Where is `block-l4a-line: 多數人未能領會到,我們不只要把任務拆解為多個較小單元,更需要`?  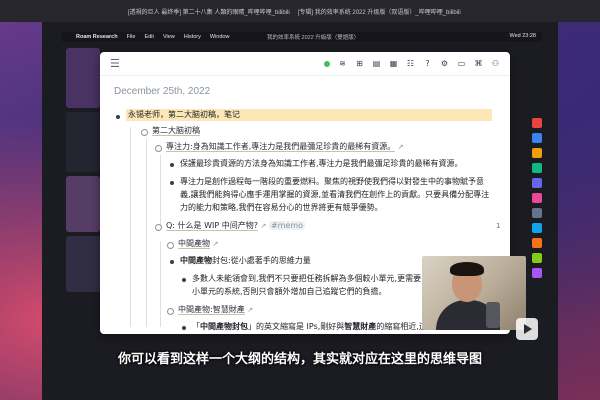
block-l4a-line: 多數人未能領會到,我們不只要把任務拆解為多個較小單元,更需要 is located at coordinates (306, 279).